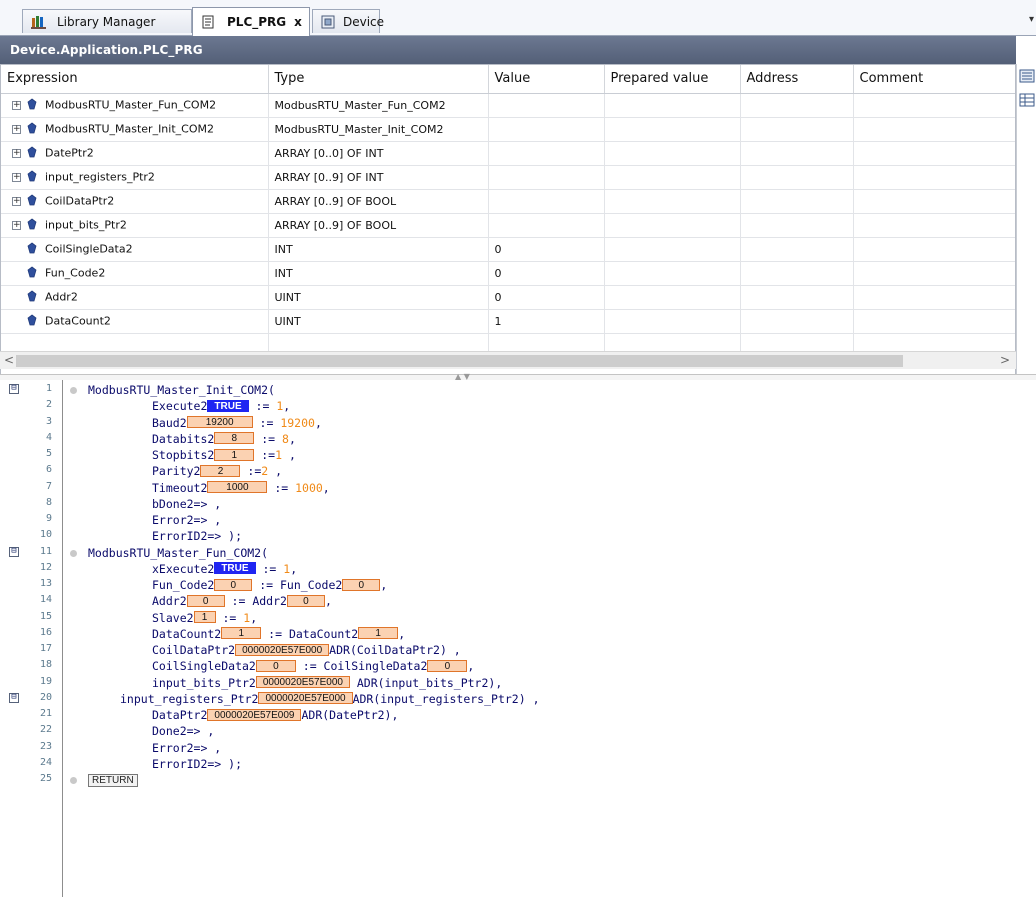 Image resolution: width=1036 pixels, height=897 pixels. Describe the element at coordinates (9, 360) in the screenshot. I see `scroll-left-arrow-icon: <` at that location.